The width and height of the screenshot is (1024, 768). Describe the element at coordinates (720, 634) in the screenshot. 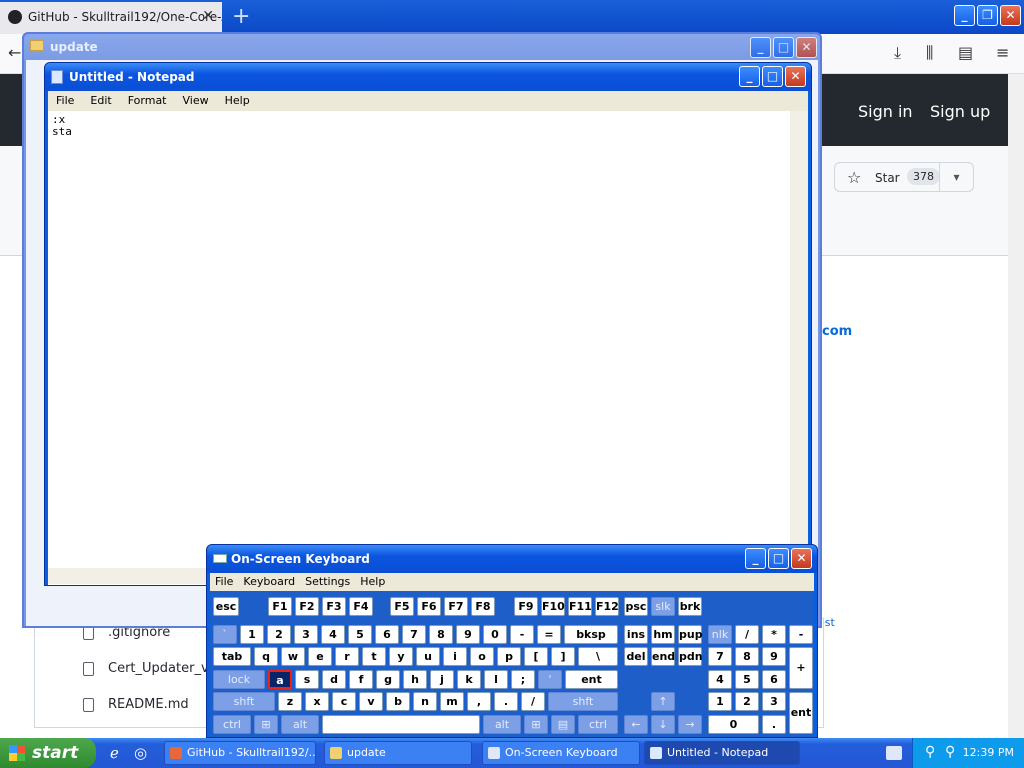

I see `key: nlk` at that location.